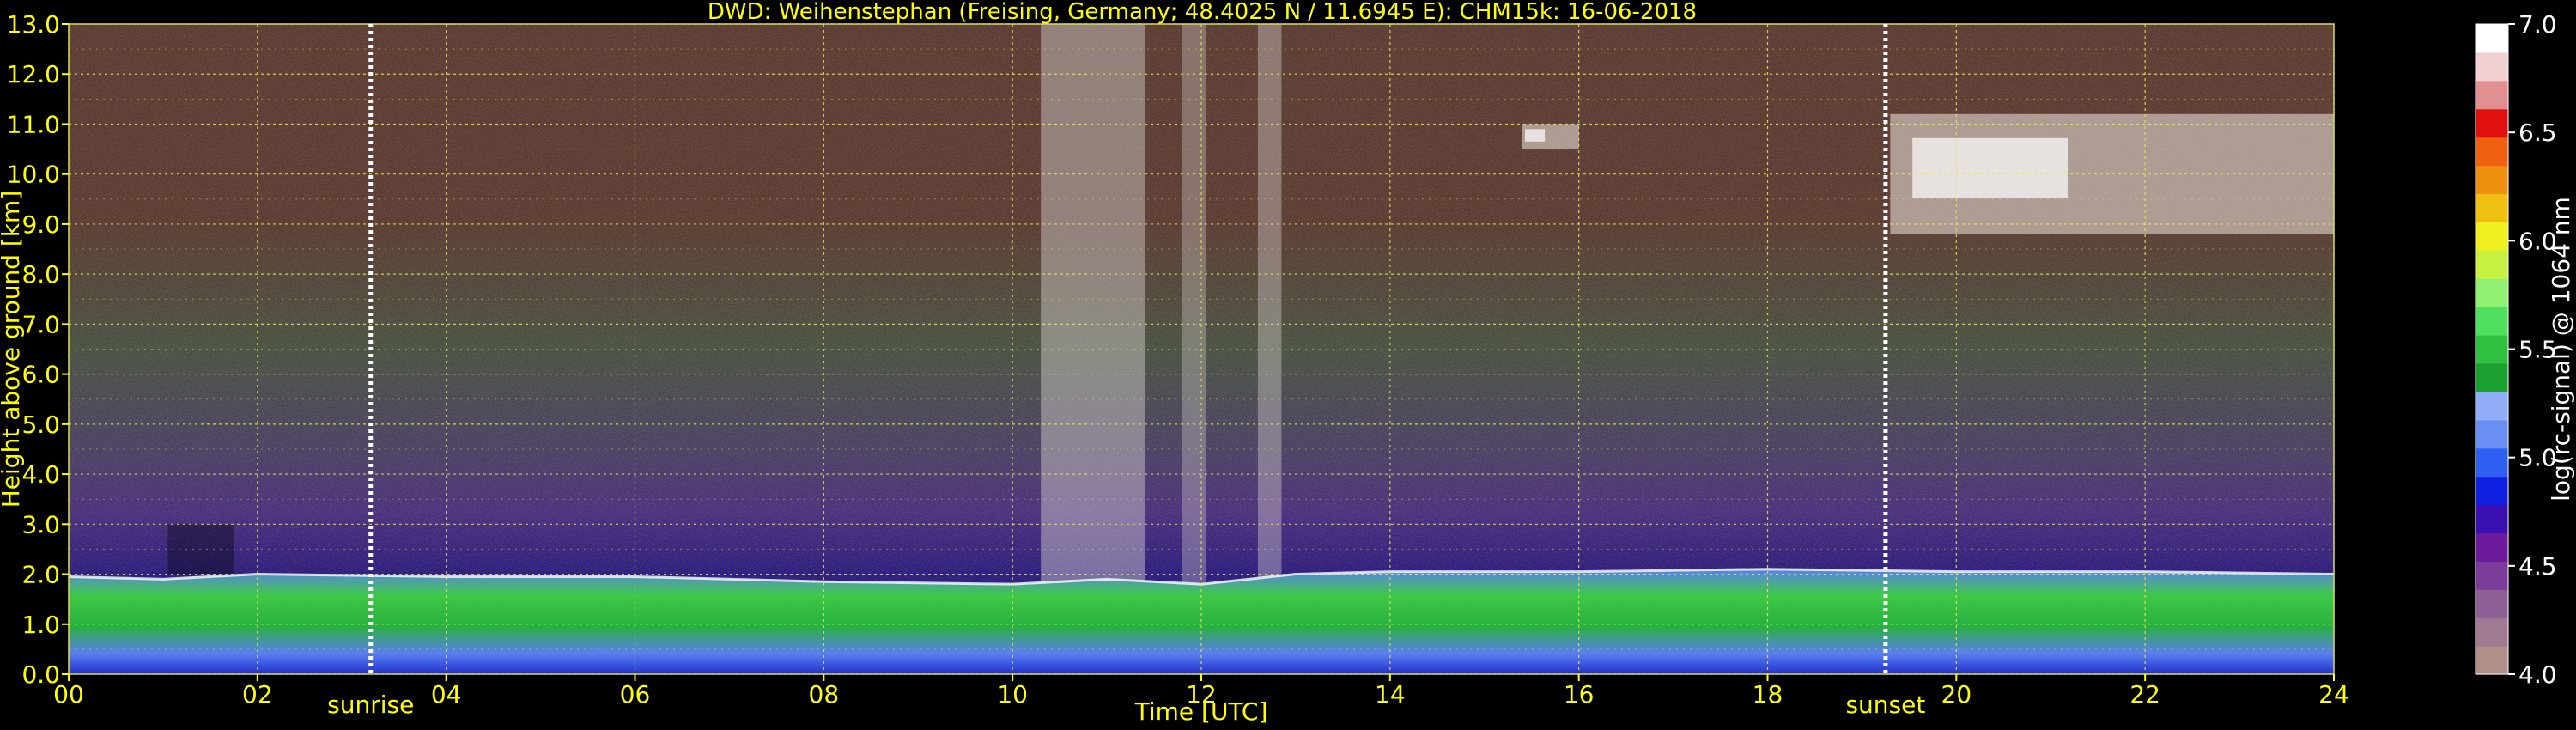 This screenshot has height=730, width=2576. Describe the element at coordinates (40, 274) in the screenshot. I see `y-tick-label: 8.0` at that location.